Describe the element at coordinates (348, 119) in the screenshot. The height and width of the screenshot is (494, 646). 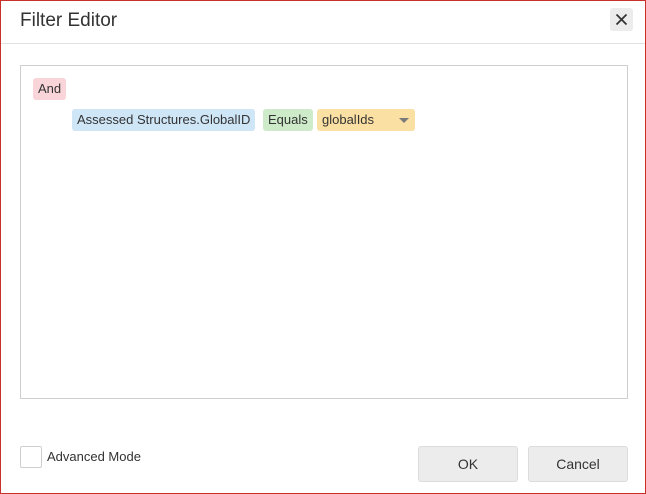
I see `value-text: globalIds` at that location.